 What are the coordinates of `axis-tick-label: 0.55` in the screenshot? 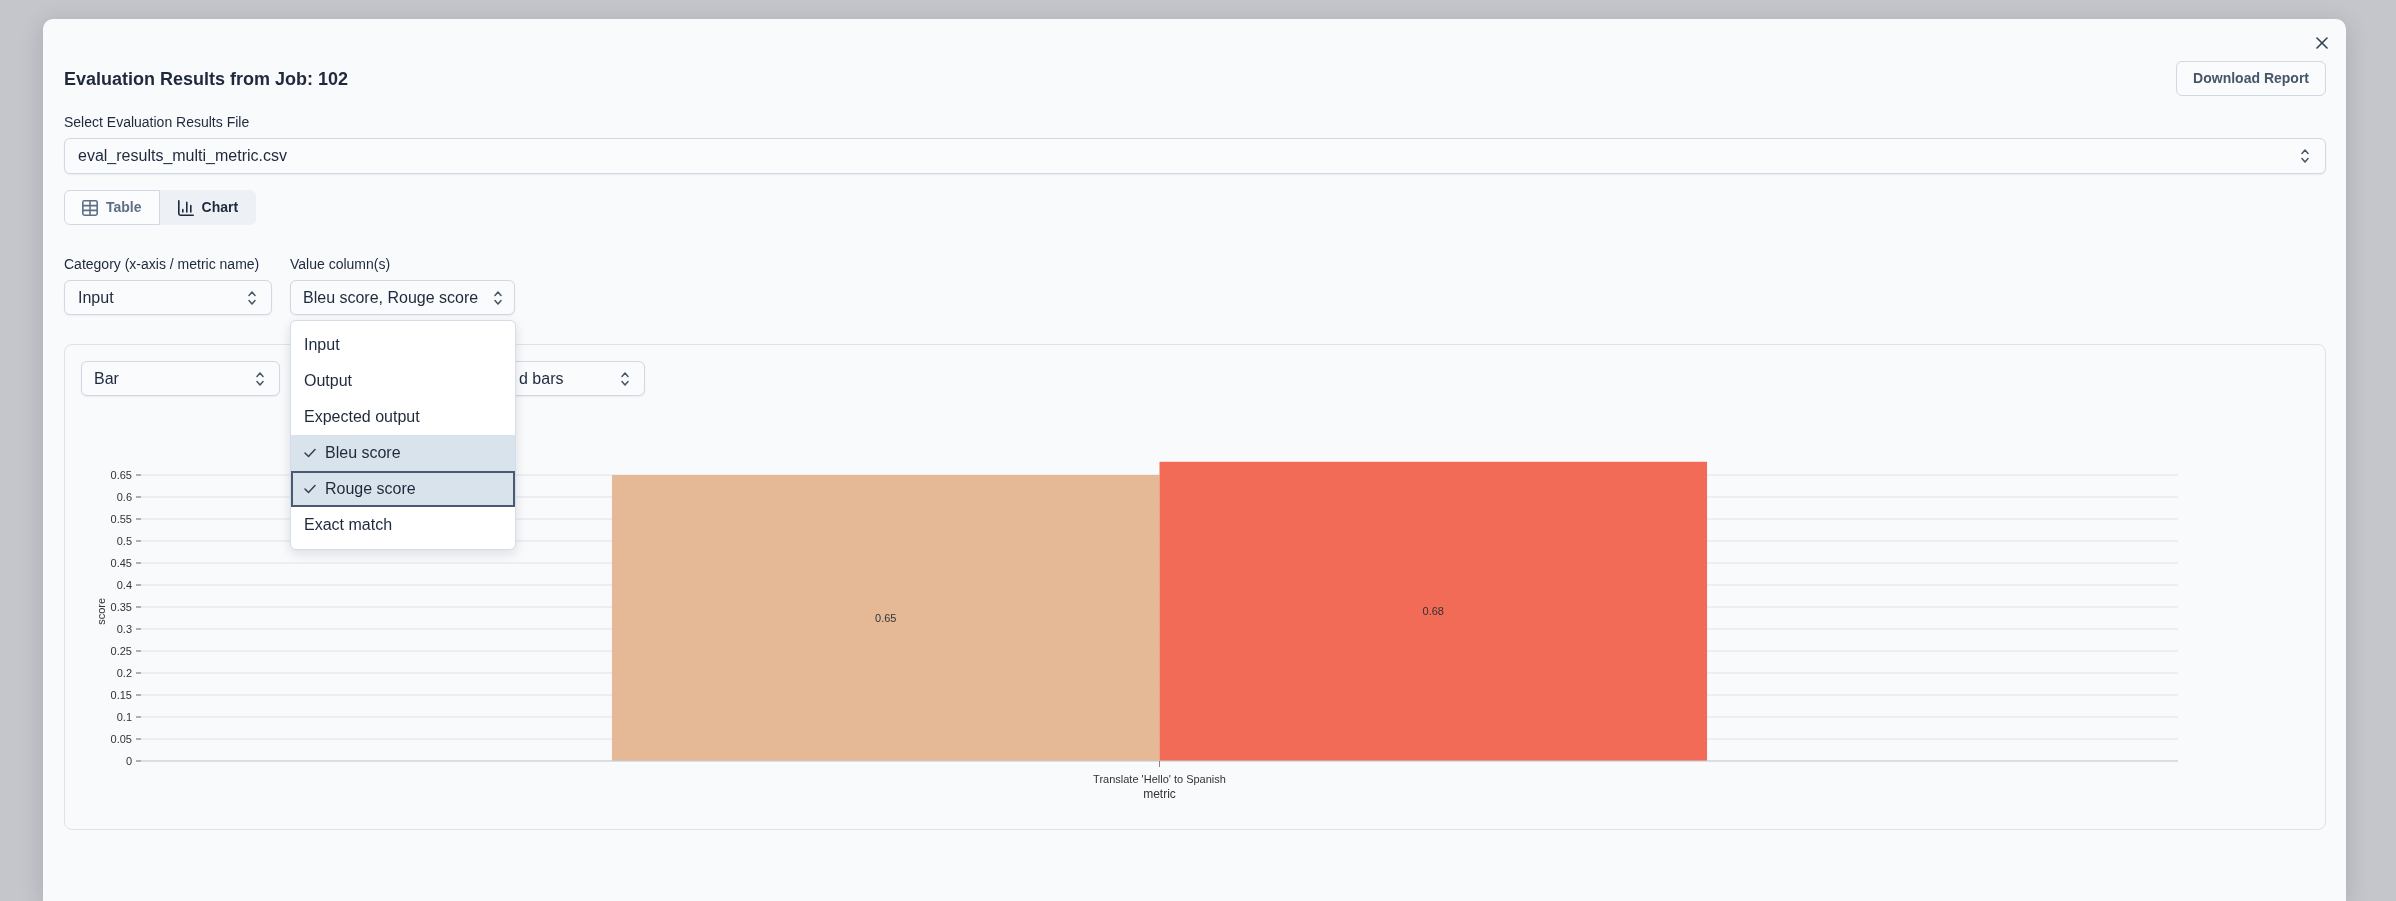 It's located at (121, 519).